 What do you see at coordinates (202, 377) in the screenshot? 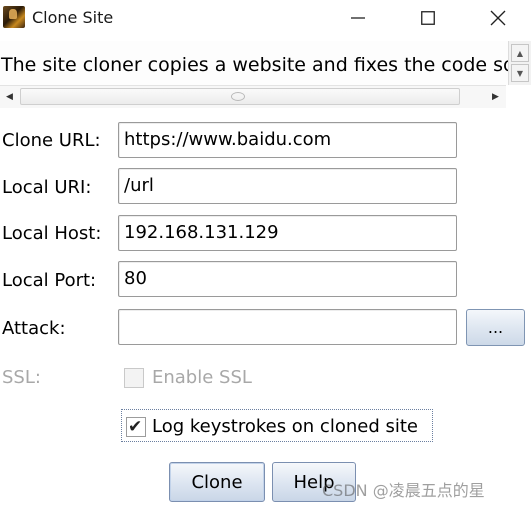
I see `enable-ssl-label: Enable SSL` at bounding box center [202, 377].